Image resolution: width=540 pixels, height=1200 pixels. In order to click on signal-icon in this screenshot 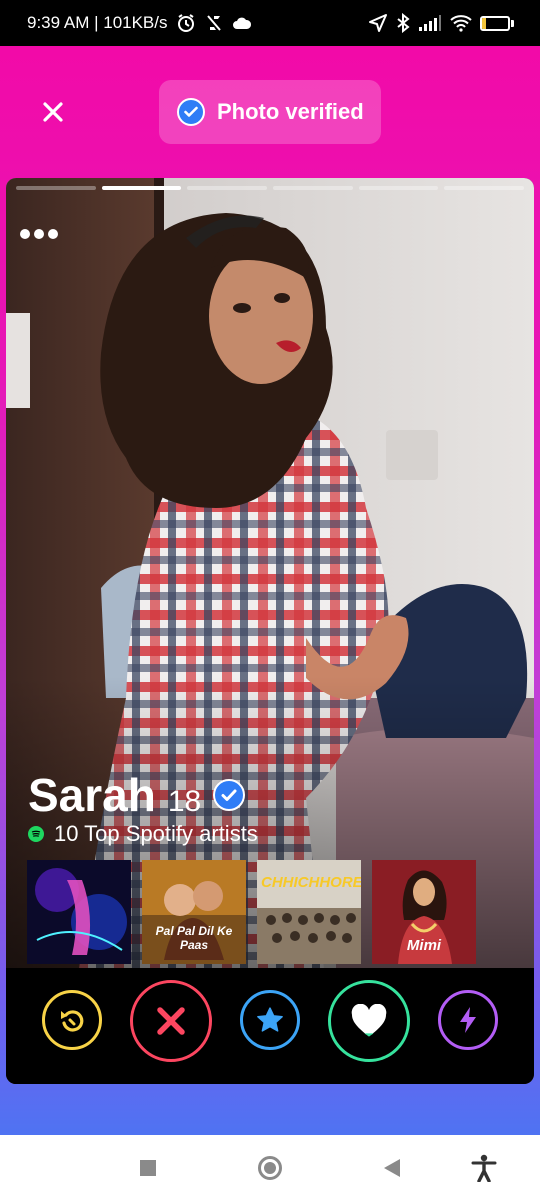, I will do `click(430, 23)`.